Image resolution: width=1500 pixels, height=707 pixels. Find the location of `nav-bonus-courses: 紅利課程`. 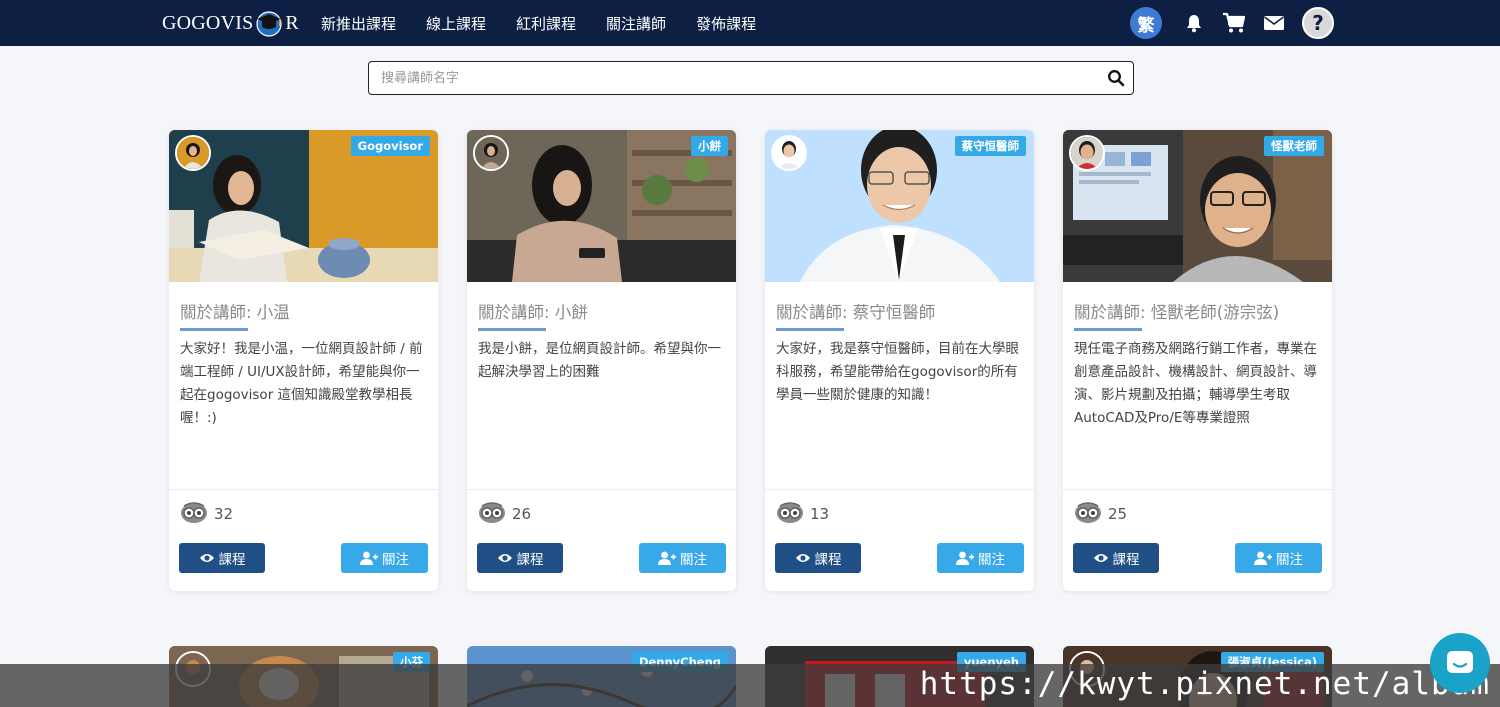

nav-bonus-courses: 紅利課程 is located at coordinates (546, 23).